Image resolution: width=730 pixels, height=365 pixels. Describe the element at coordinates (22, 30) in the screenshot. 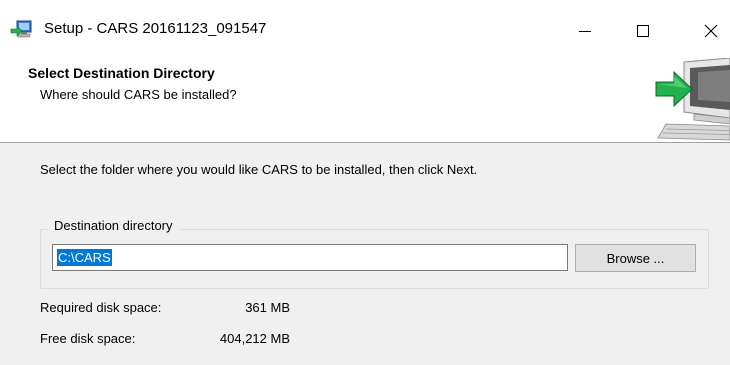

I see `setup-computer-icon` at that location.